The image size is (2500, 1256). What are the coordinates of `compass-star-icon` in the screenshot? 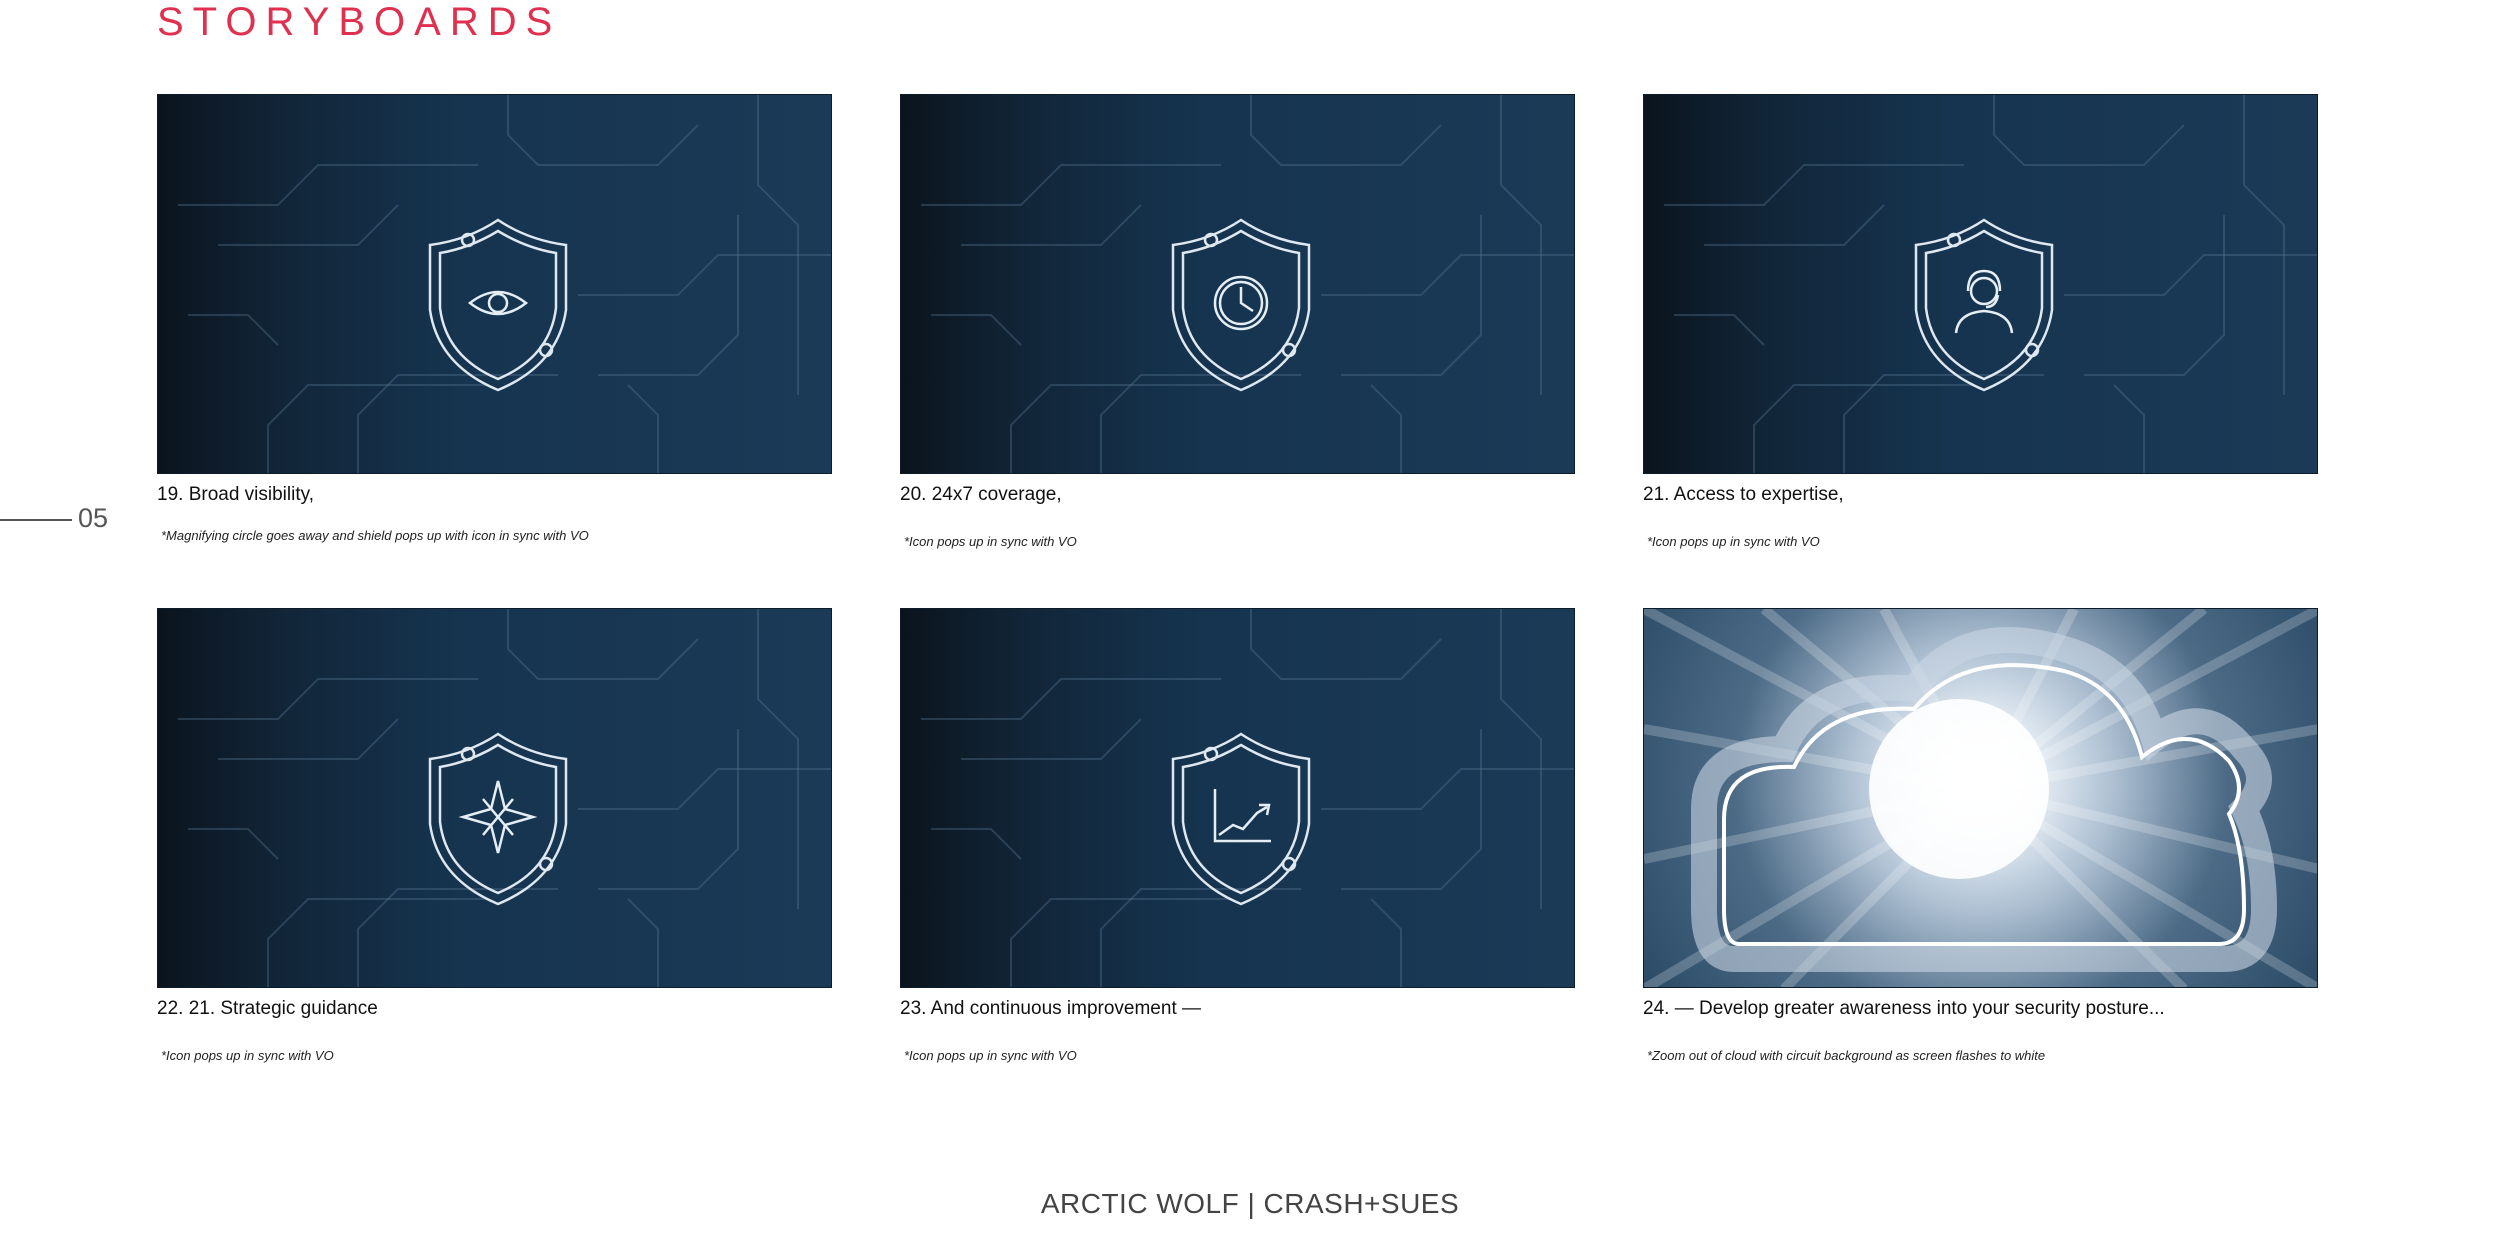 It's located at (498, 817).